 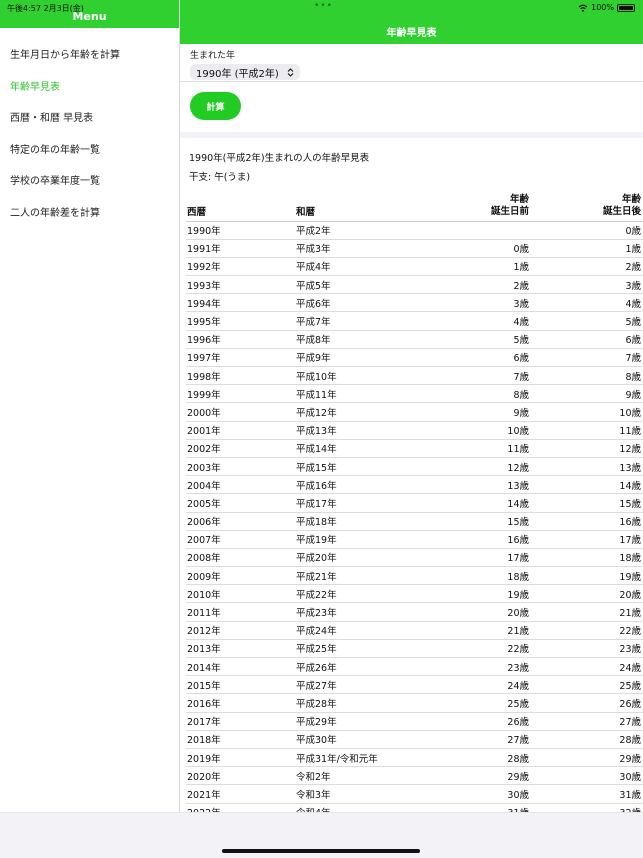 What do you see at coordinates (245, 72) in the screenshot?
I see `birth-year-select: 1990年 (平成2年)` at bounding box center [245, 72].